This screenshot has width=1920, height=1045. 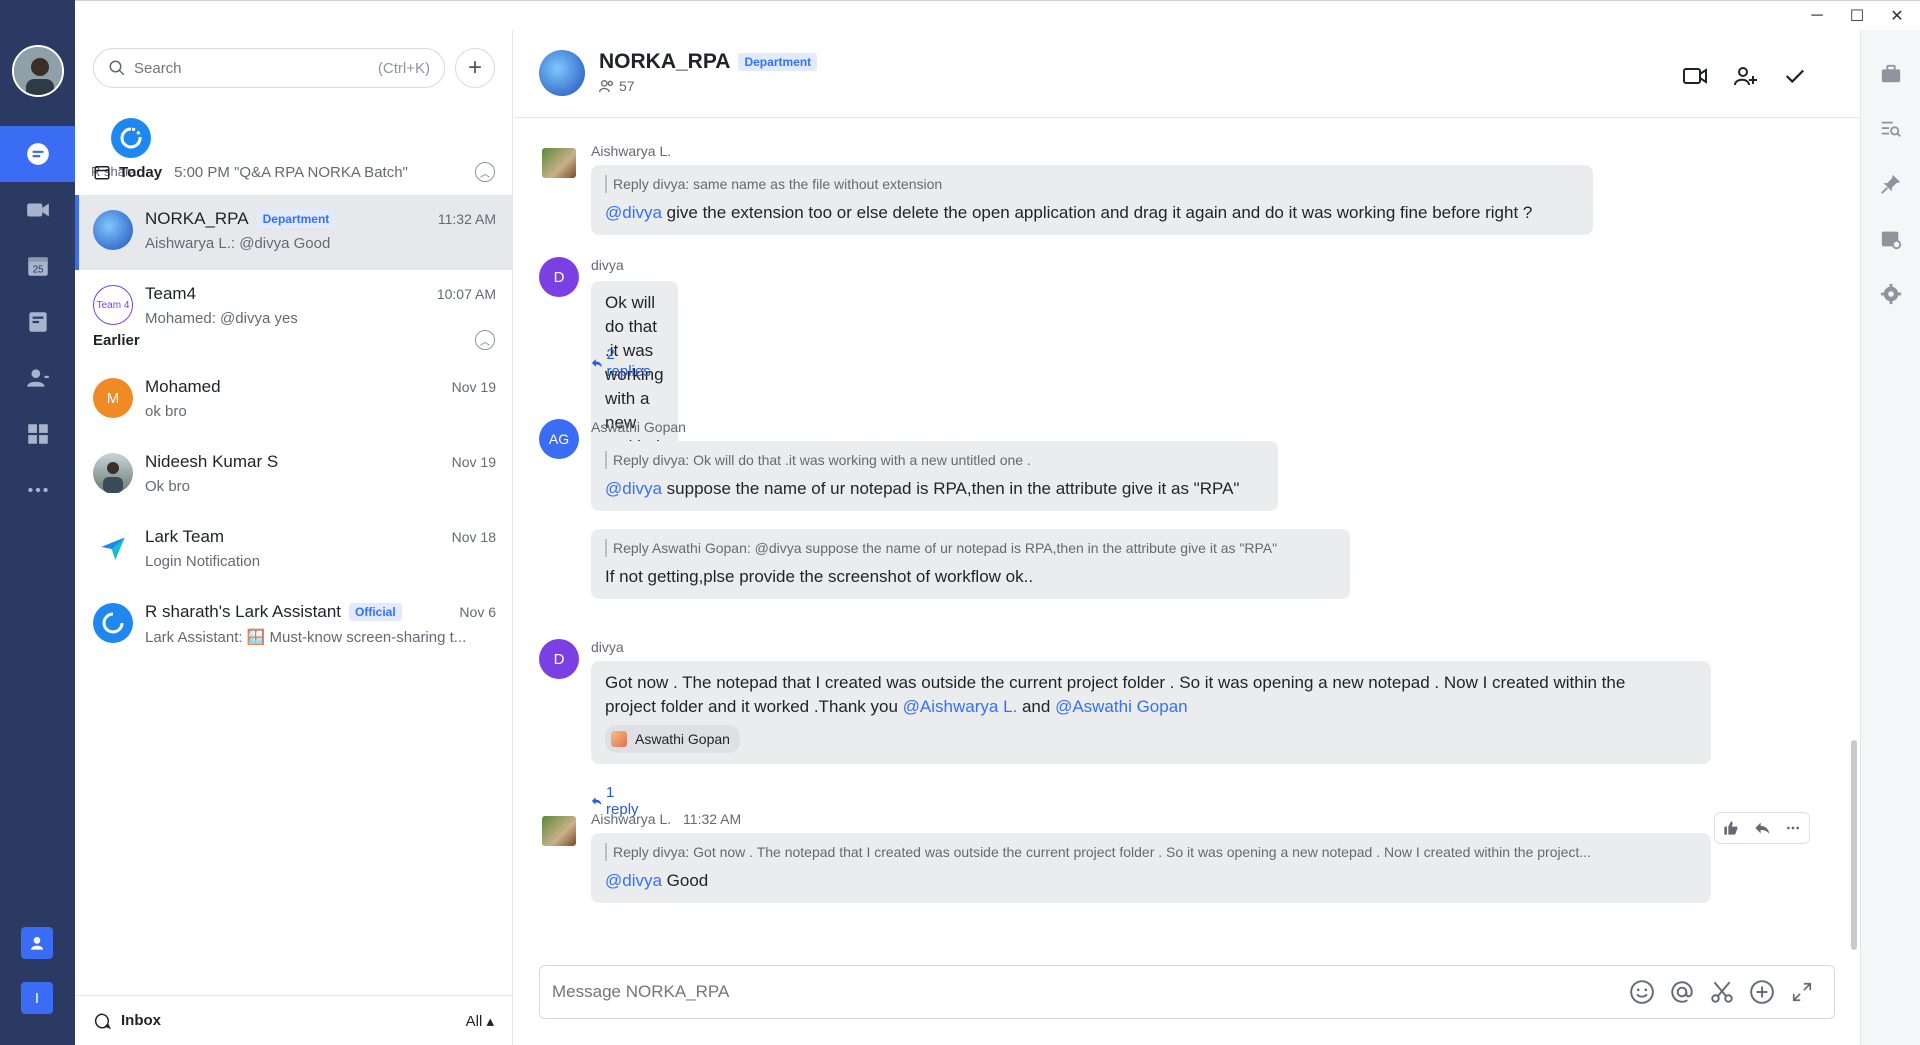 I want to click on member-count: 57, so click(x=617, y=86).